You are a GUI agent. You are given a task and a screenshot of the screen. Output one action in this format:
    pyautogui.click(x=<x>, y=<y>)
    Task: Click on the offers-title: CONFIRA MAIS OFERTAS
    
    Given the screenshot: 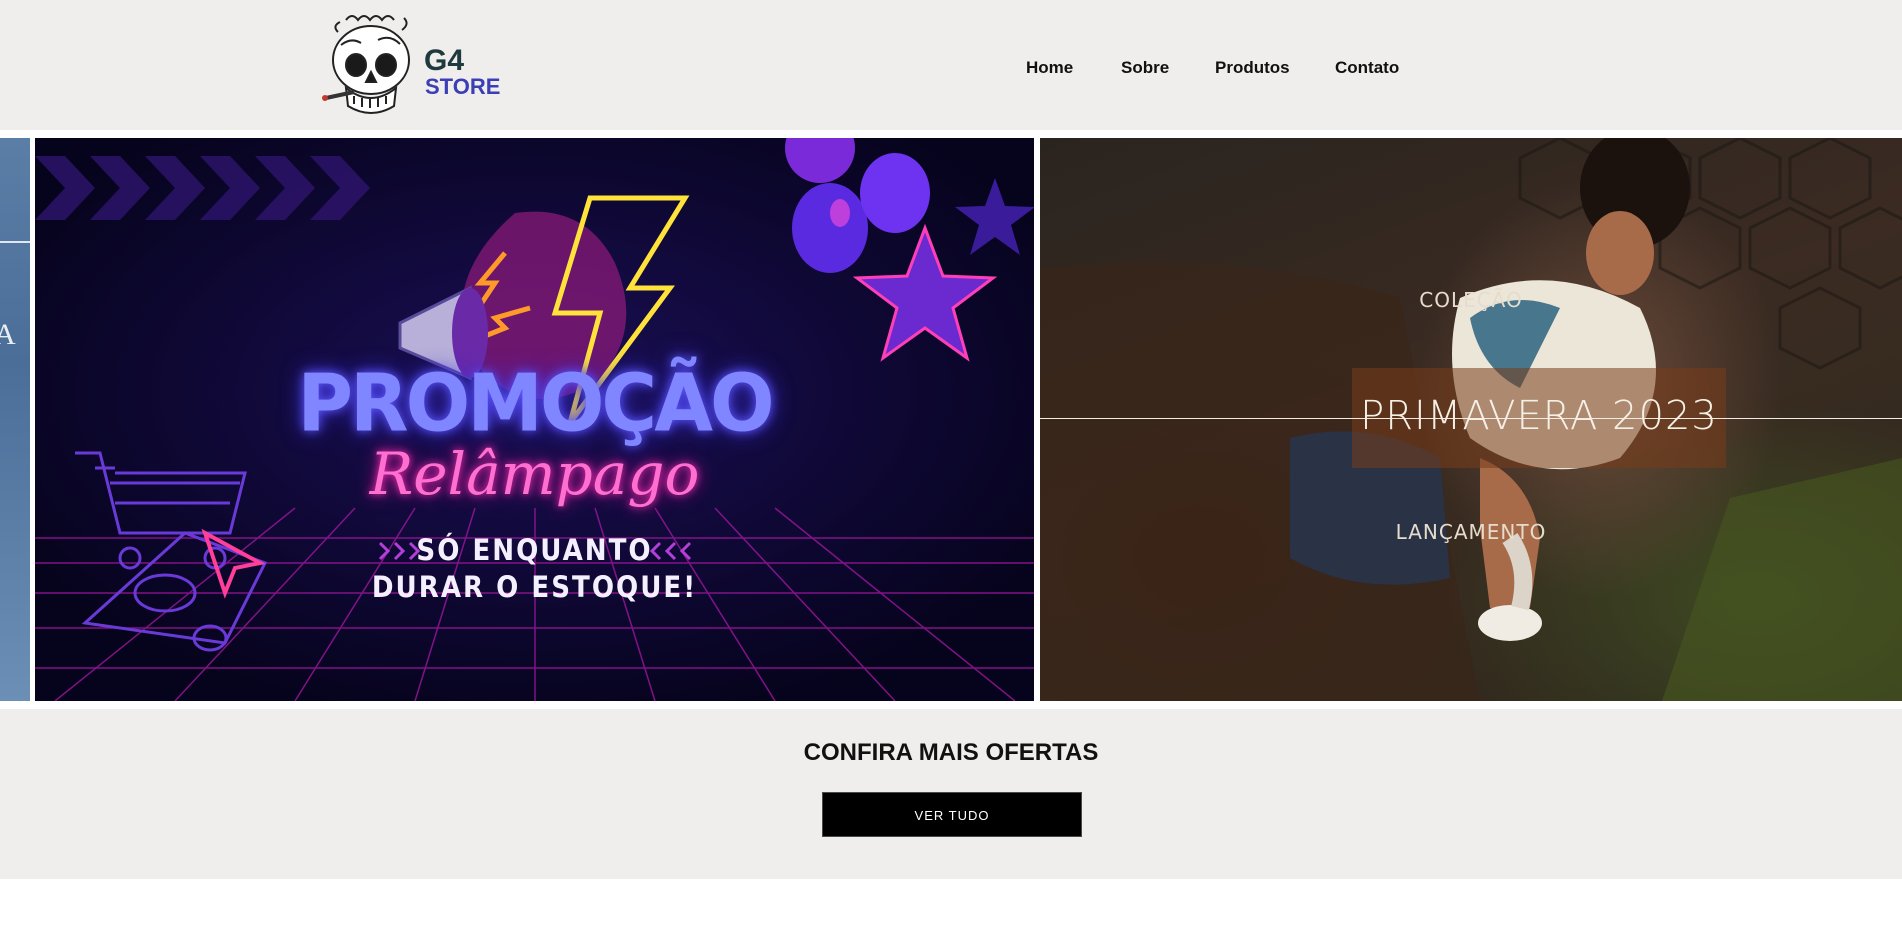 What is the action you would take?
    pyautogui.click(x=951, y=752)
    